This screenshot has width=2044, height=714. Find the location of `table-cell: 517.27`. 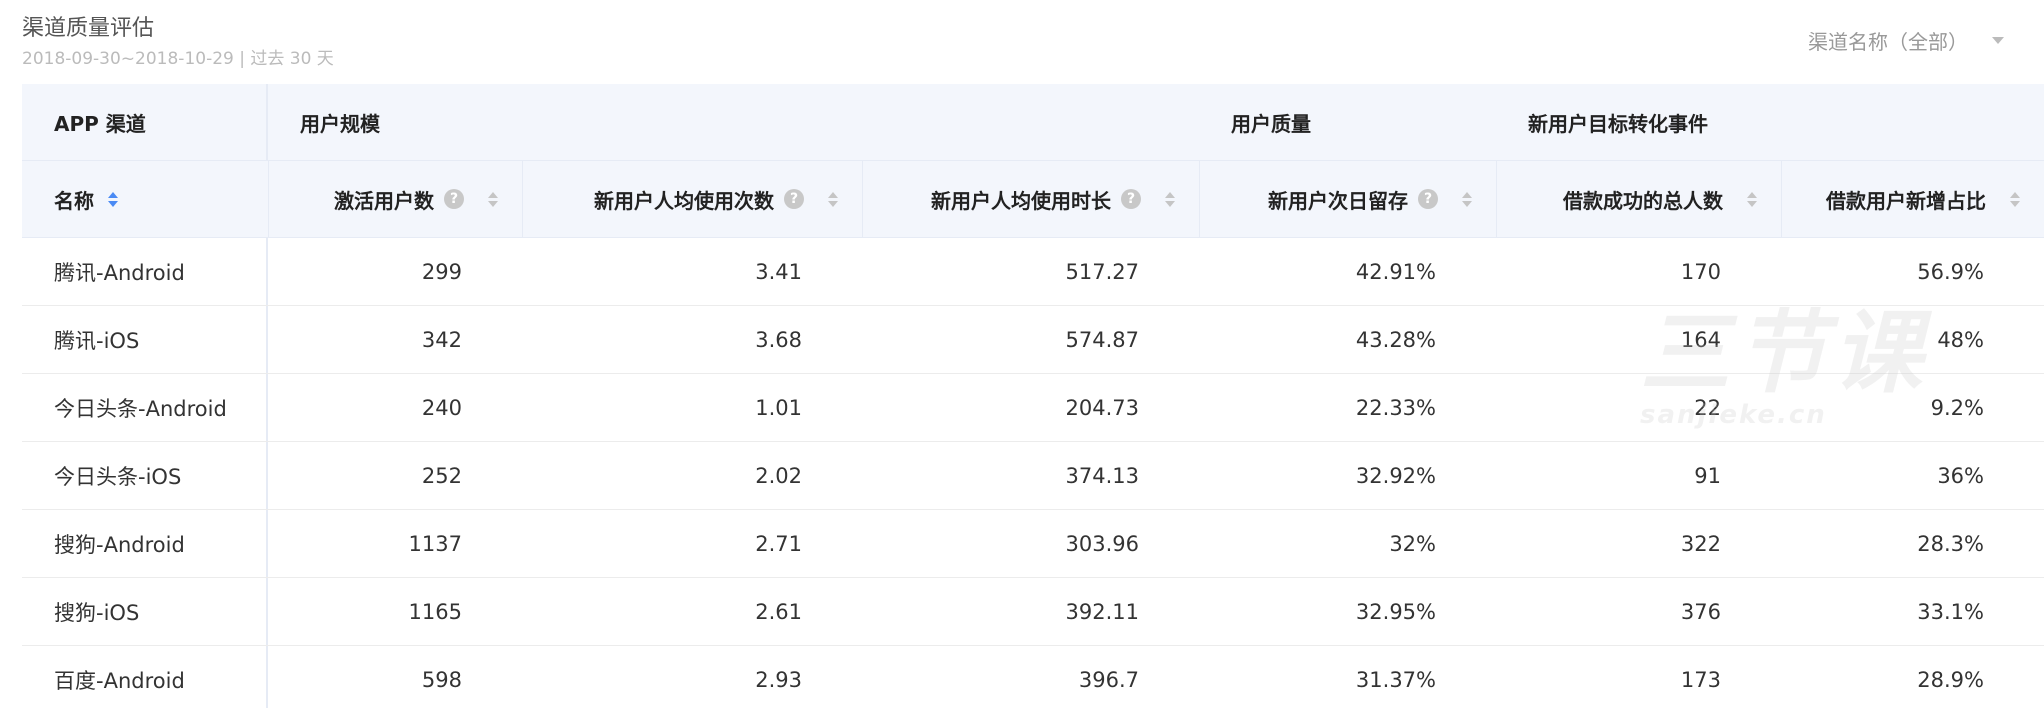

table-cell: 517.27 is located at coordinates (1102, 271).